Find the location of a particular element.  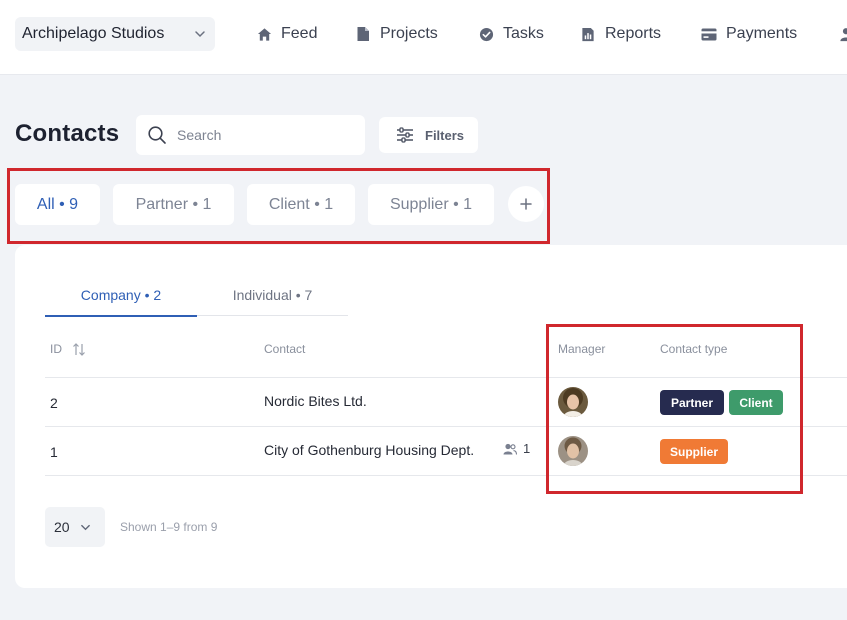

nav-item-reports: Reports is located at coordinates (620, 34).